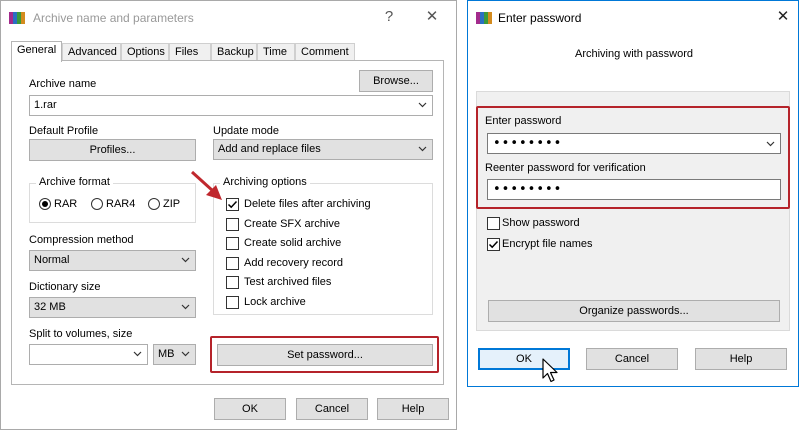 This screenshot has width=800, height=430. I want to click on split-size-input, so click(88, 354).